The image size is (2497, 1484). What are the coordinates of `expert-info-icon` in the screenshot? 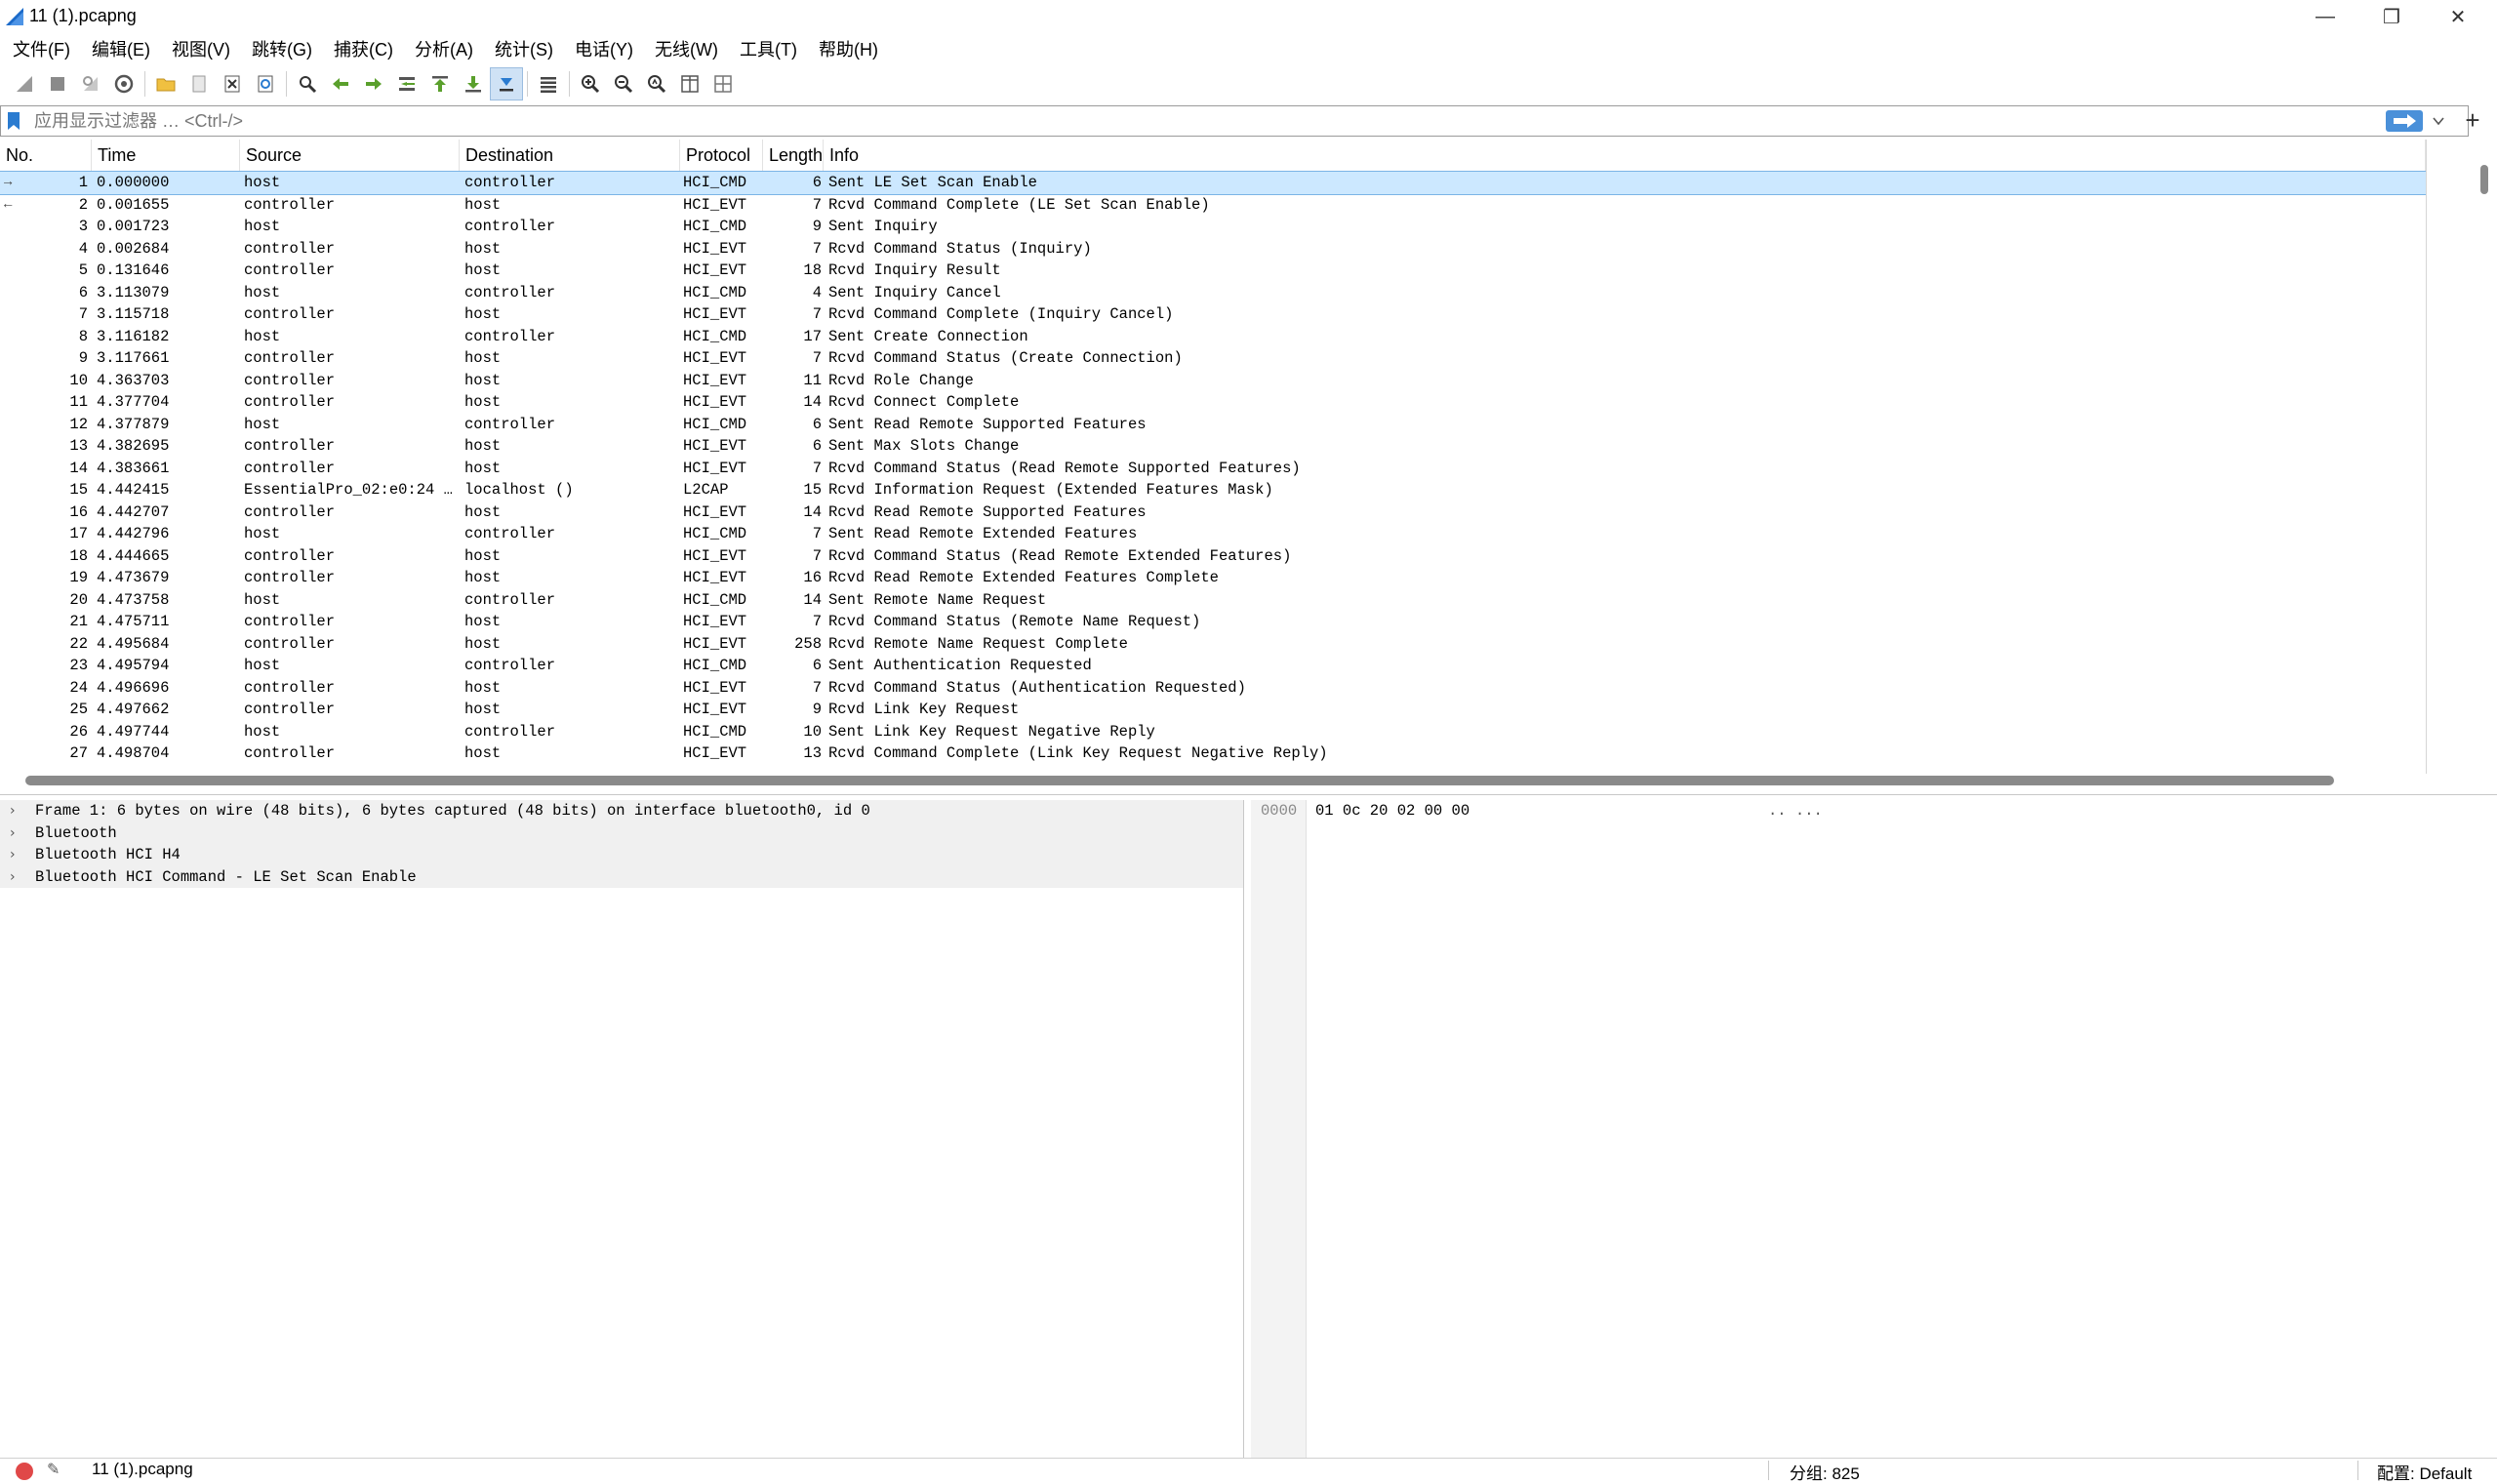 It's located at (24, 1471).